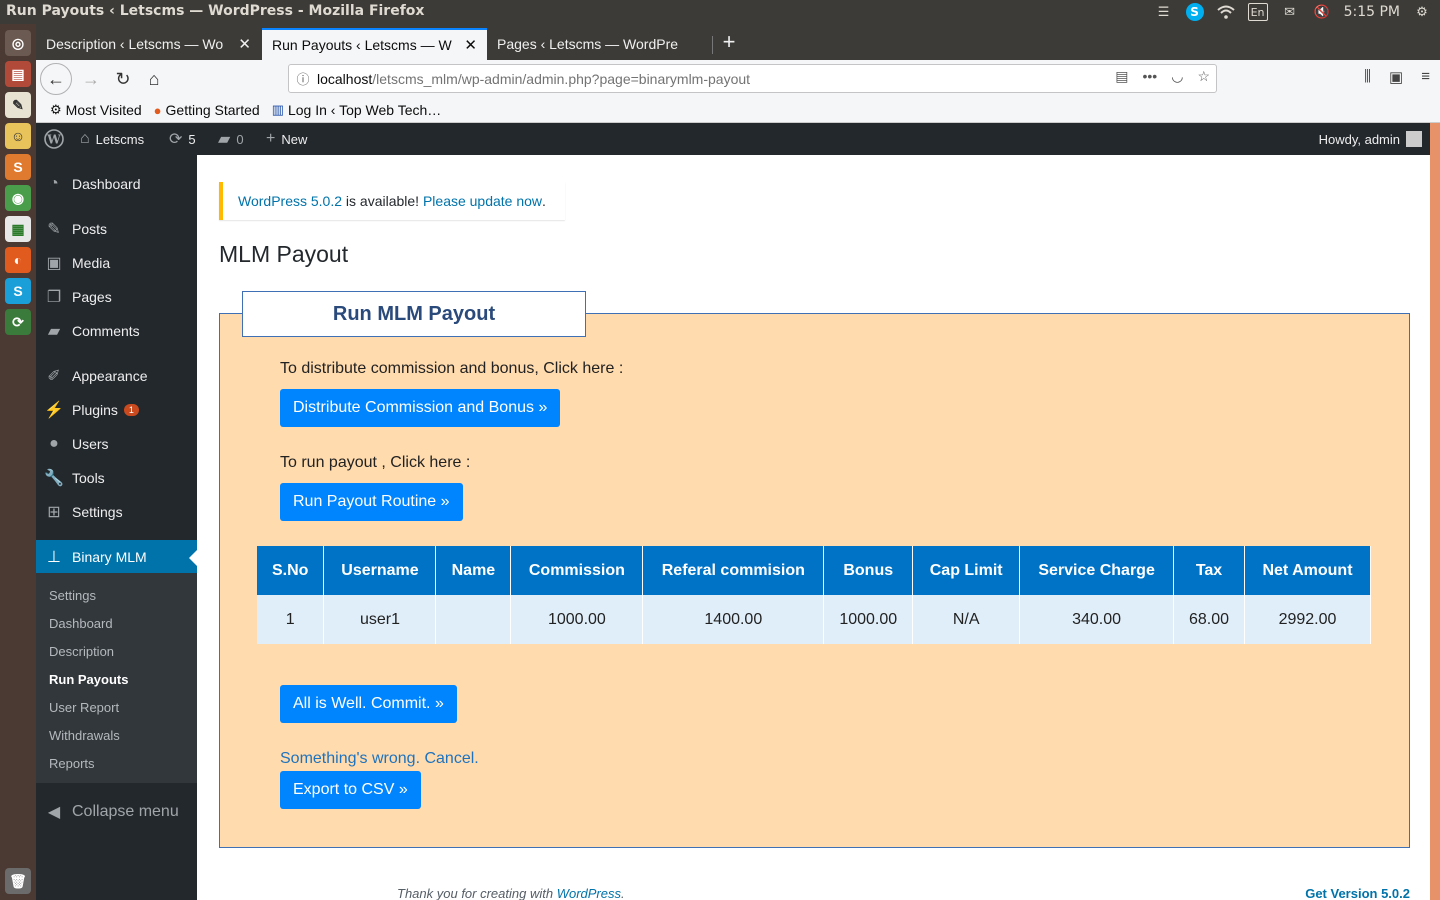  I want to click on tab-label: Run Payouts ‹ Letscms — W, so click(362, 45).